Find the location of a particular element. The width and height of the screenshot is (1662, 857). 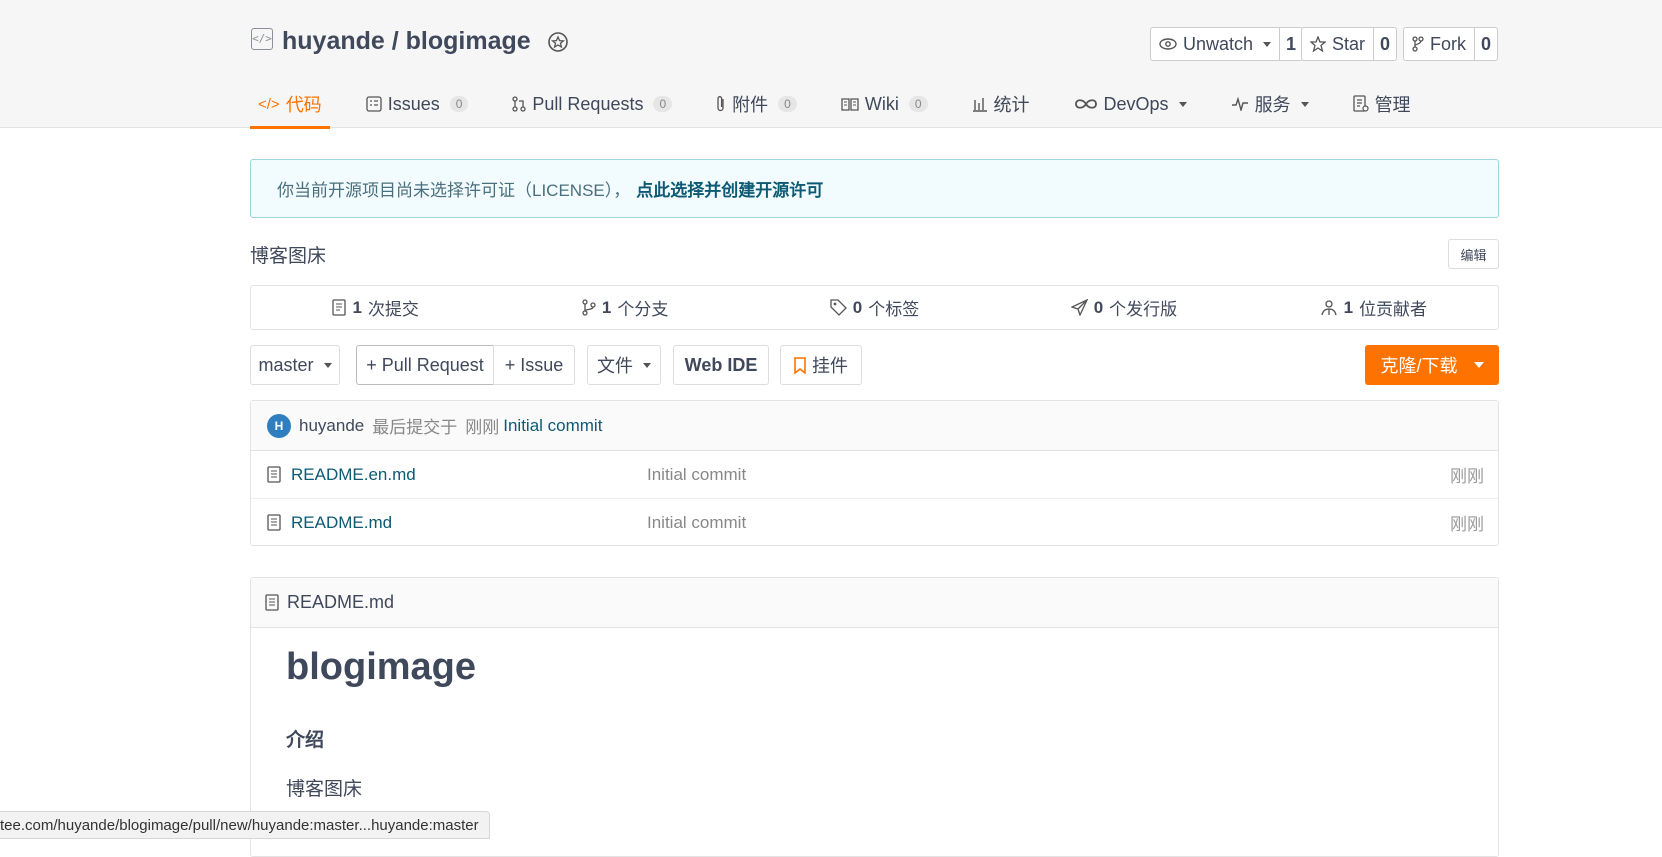

web-ide-button: Web IDE is located at coordinates (721, 365).